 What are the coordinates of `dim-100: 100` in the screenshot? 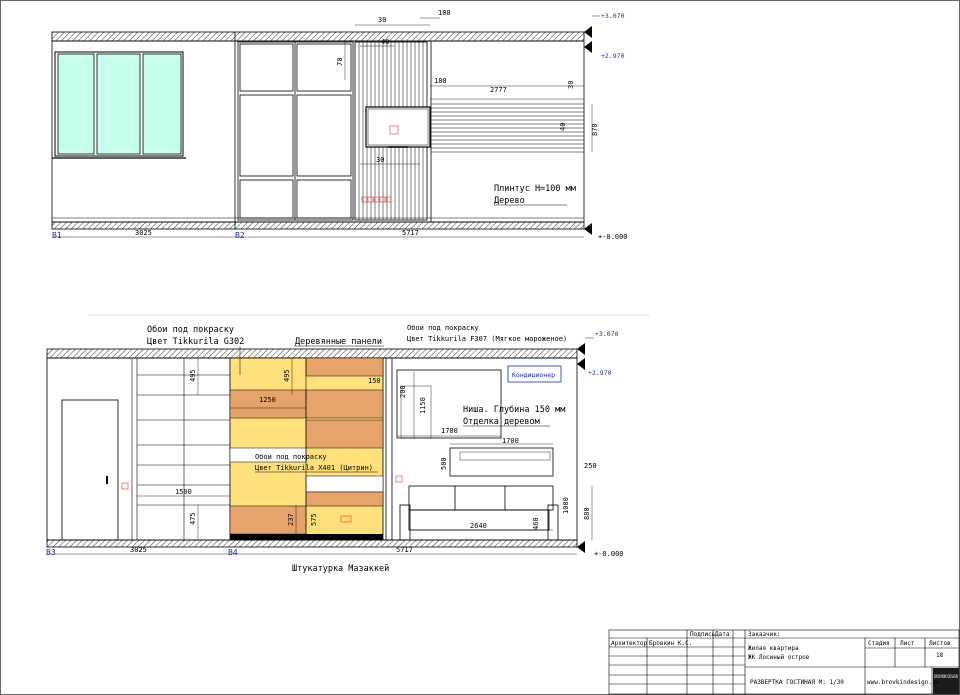 It's located at (444, 13).